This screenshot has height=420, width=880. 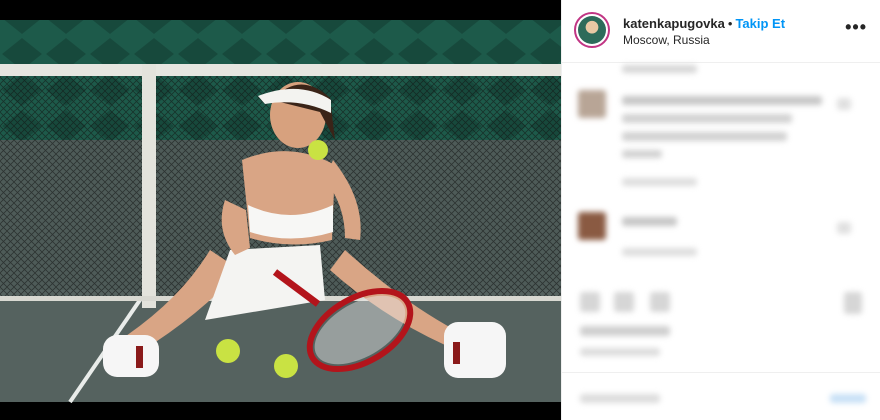 I want to click on add-comment-input, so click(x=620, y=398).